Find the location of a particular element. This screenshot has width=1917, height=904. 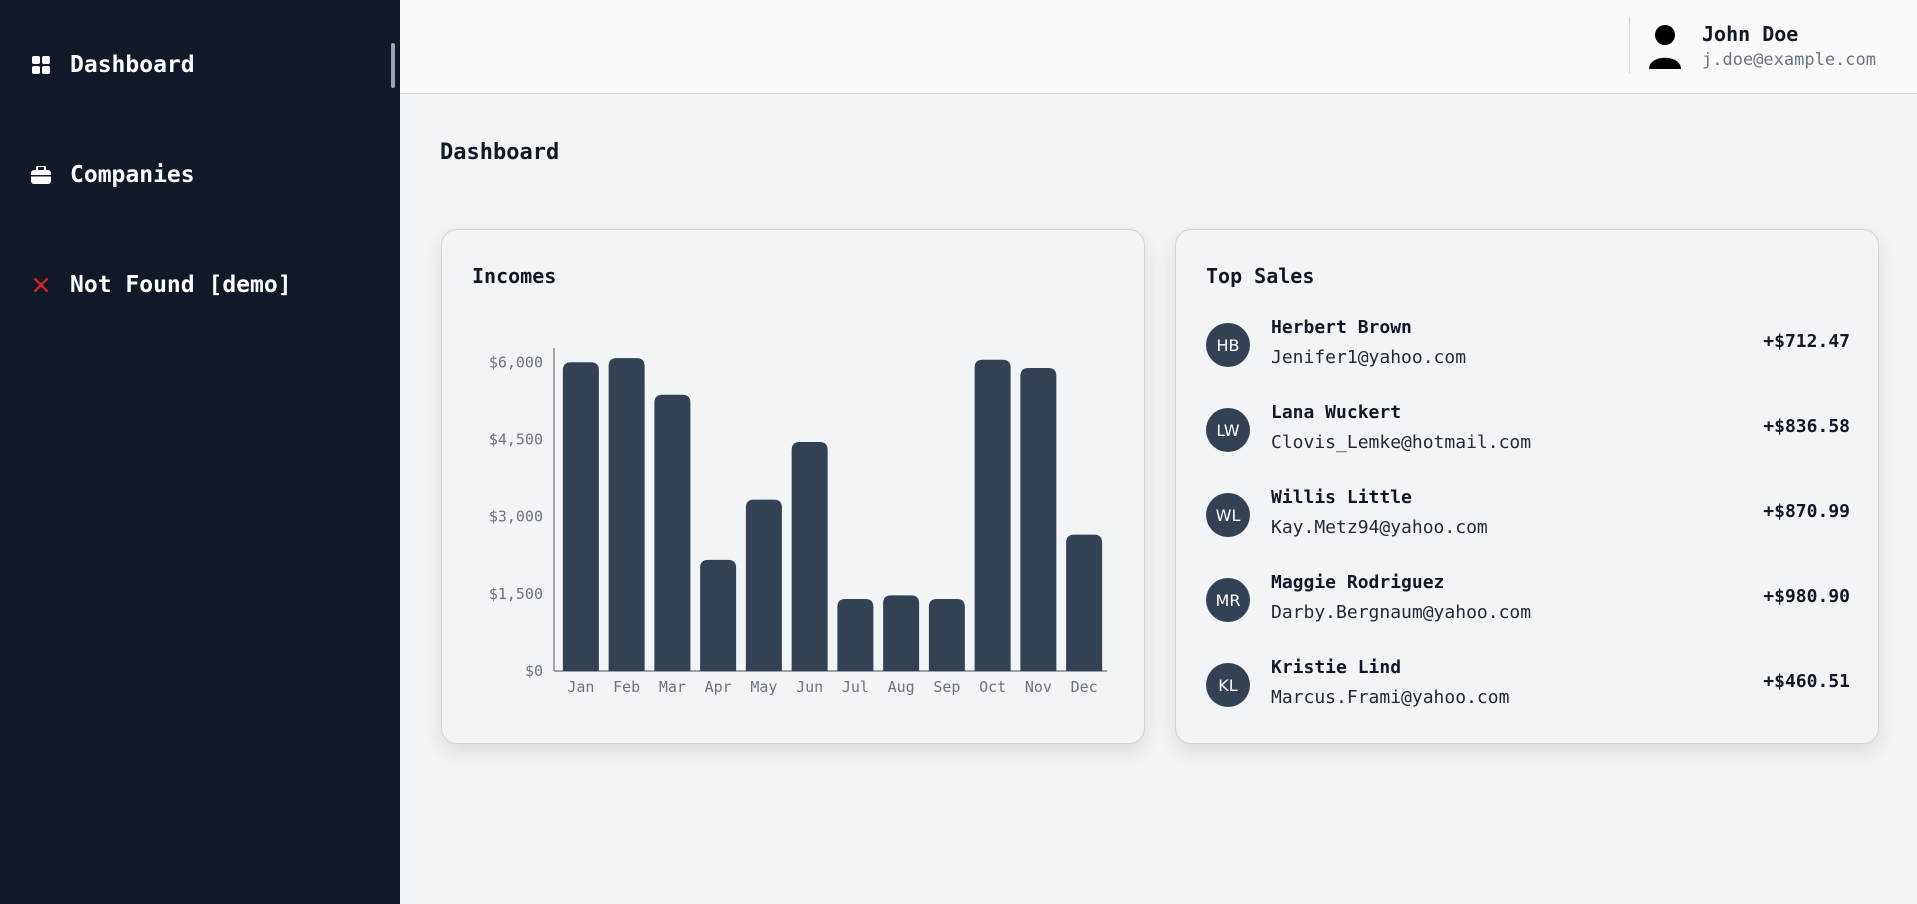

sale-email: Kay.Metz94@yahoo.com is located at coordinates (1379, 527).